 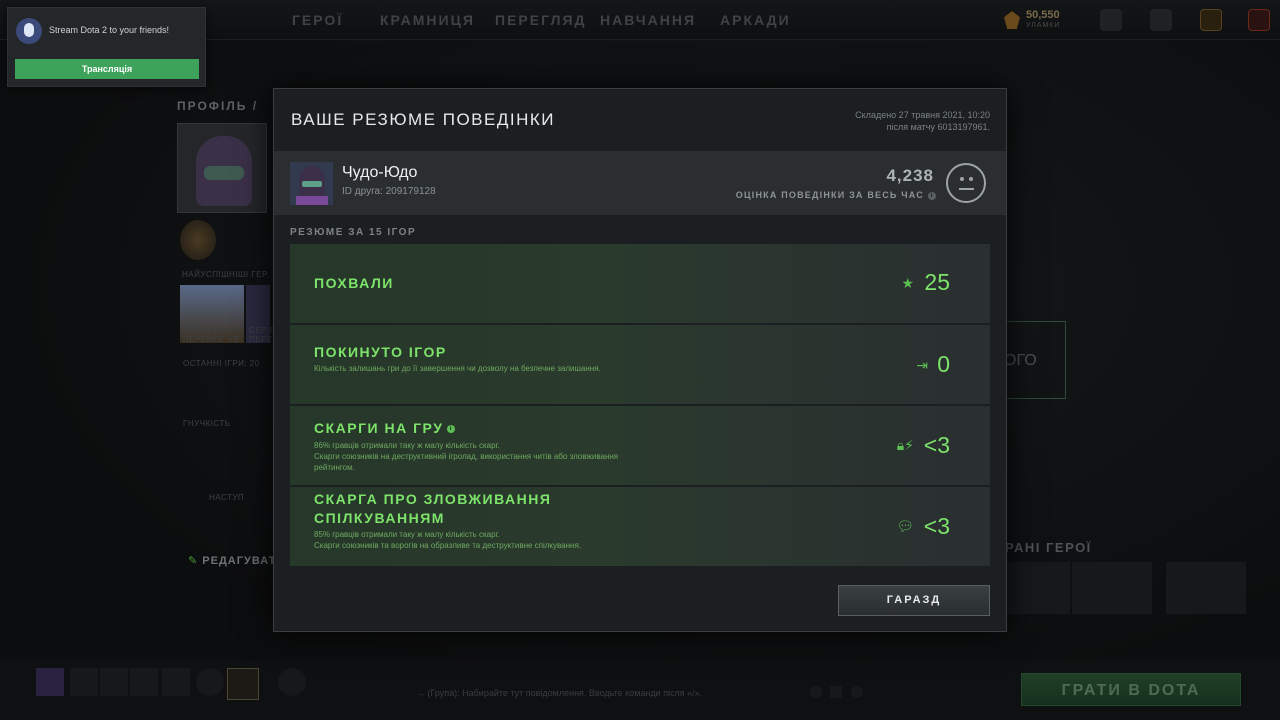 What do you see at coordinates (243, 684) in the screenshot?
I see `battle-cup-icon` at bounding box center [243, 684].